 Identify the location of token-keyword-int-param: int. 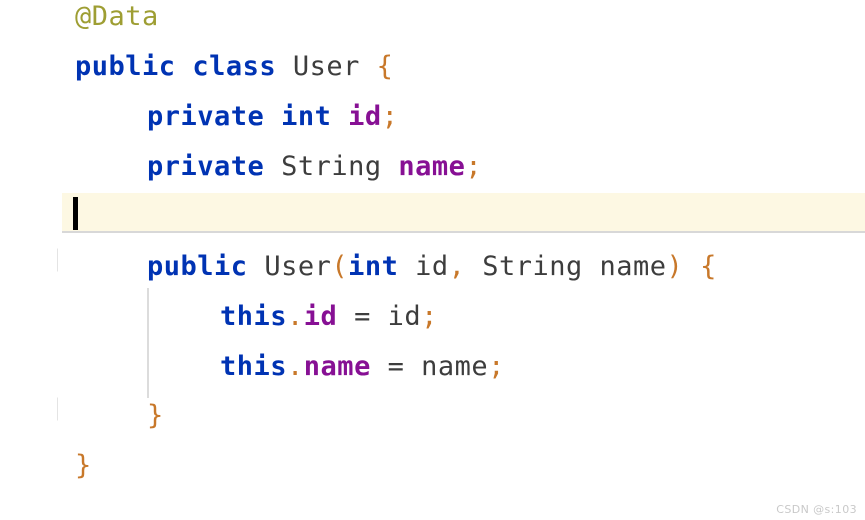
(373, 266).